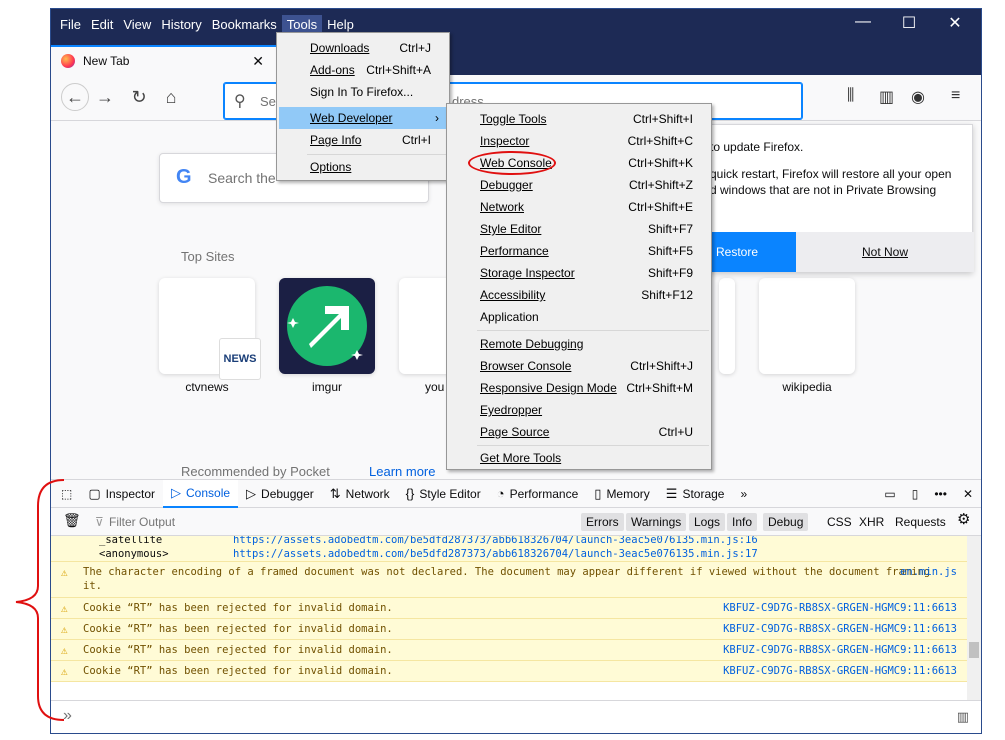 The height and width of the screenshot is (740, 1005). Describe the element at coordinates (500, 493) in the screenshot. I see `performance-icon: ◔` at that location.